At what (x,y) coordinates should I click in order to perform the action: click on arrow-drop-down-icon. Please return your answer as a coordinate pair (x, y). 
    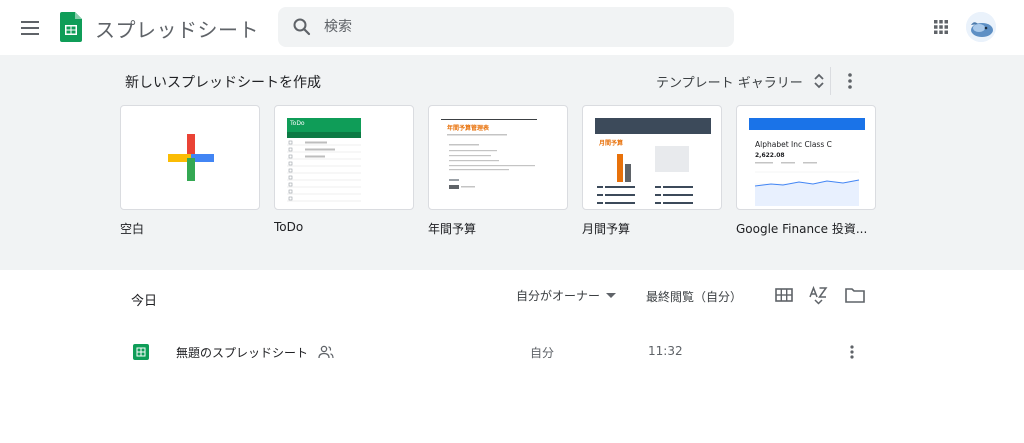
    Looking at the image, I should click on (611, 295).